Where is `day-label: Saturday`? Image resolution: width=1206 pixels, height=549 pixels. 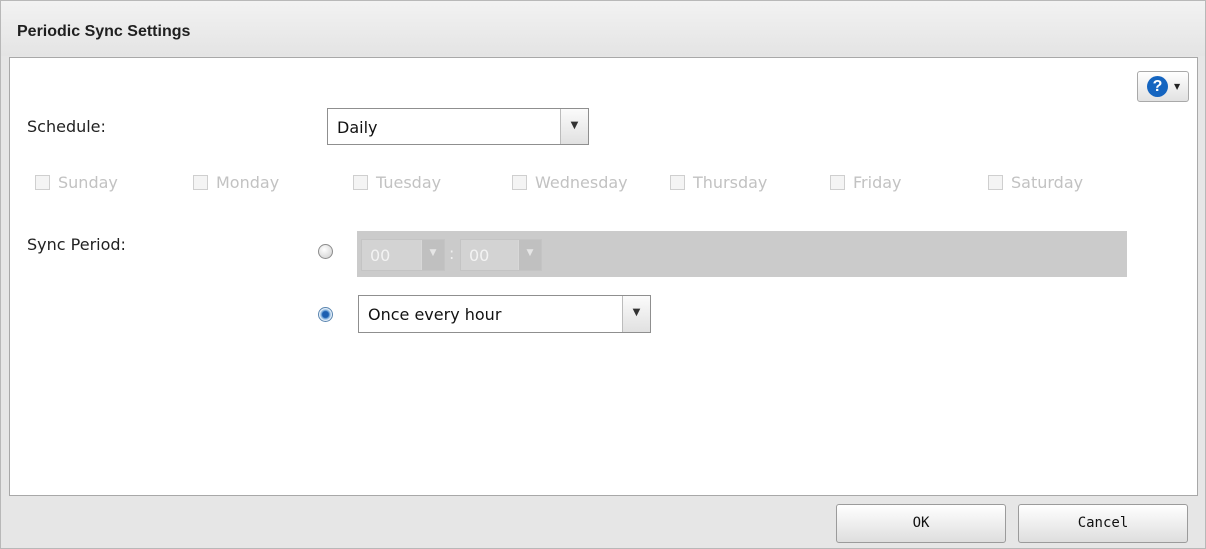 day-label: Saturday is located at coordinates (1047, 182).